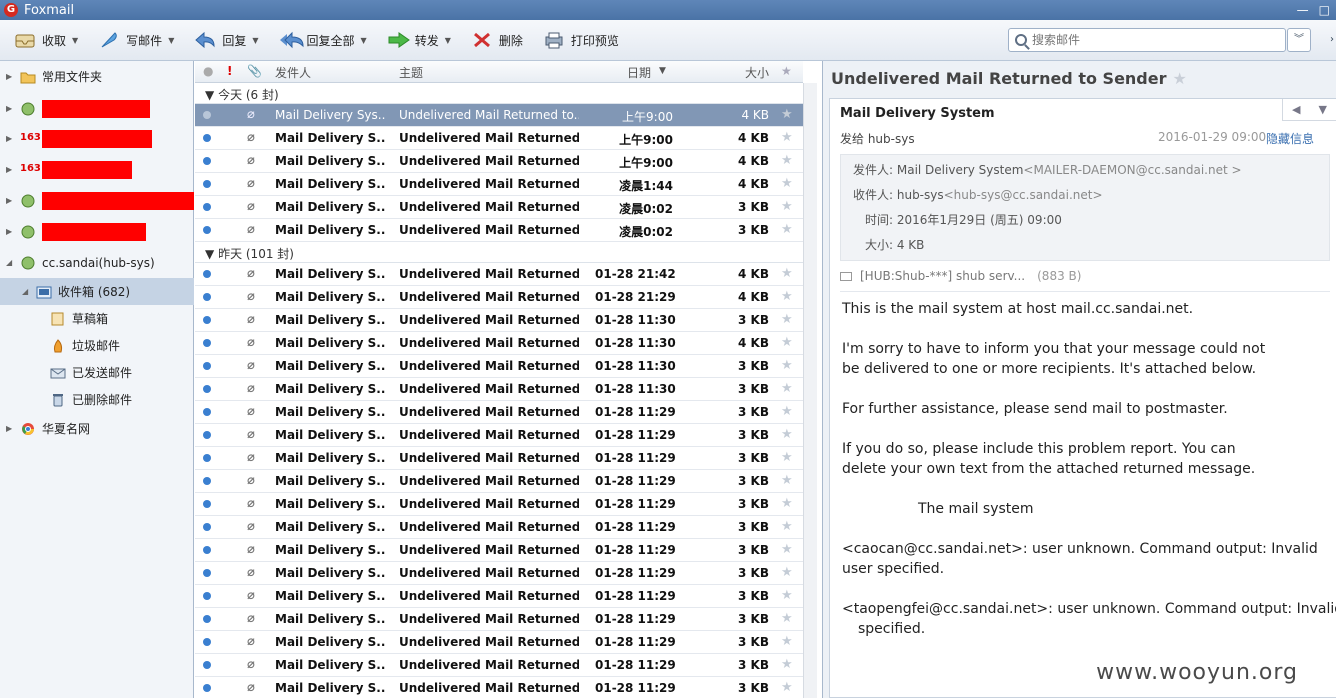 Image resolution: width=1336 pixels, height=698 pixels. I want to click on search-input, so click(1152, 40).